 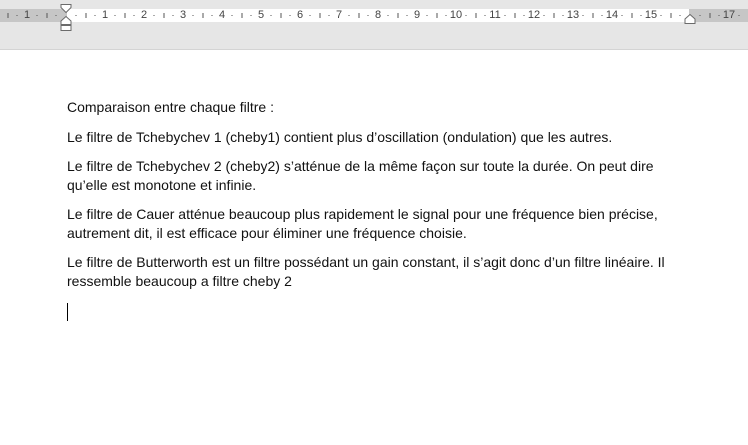 What do you see at coordinates (222, 15) in the screenshot?
I see `ruler-number: 4` at bounding box center [222, 15].